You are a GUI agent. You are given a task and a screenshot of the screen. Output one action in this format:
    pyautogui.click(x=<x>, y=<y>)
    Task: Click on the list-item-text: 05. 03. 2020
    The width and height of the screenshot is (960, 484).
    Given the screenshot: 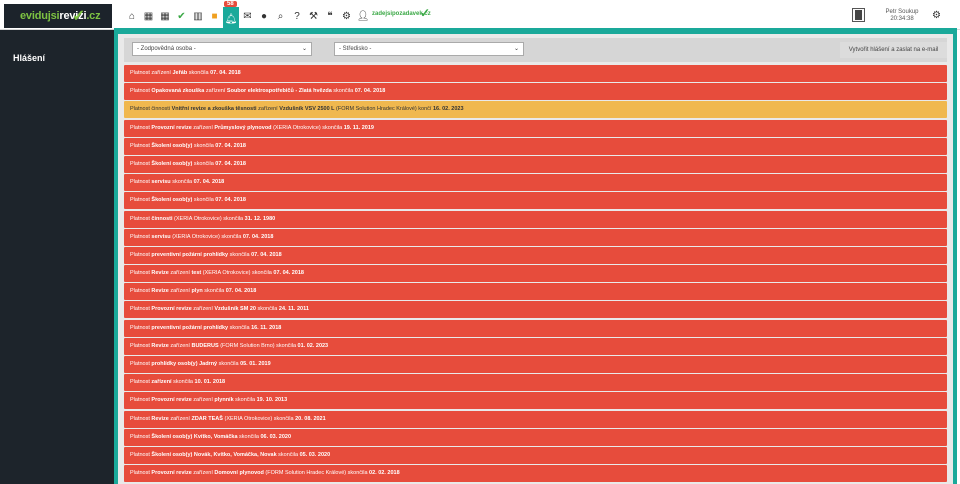 What is the action you would take?
    pyautogui.click(x=315, y=454)
    